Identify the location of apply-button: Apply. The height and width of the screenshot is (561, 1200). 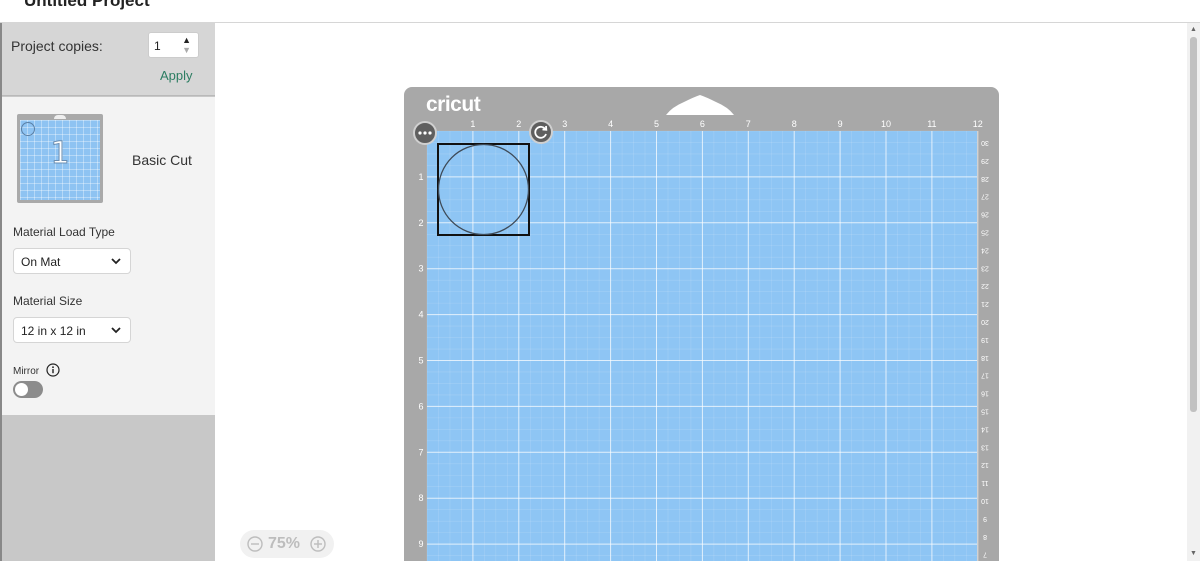
(176, 75).